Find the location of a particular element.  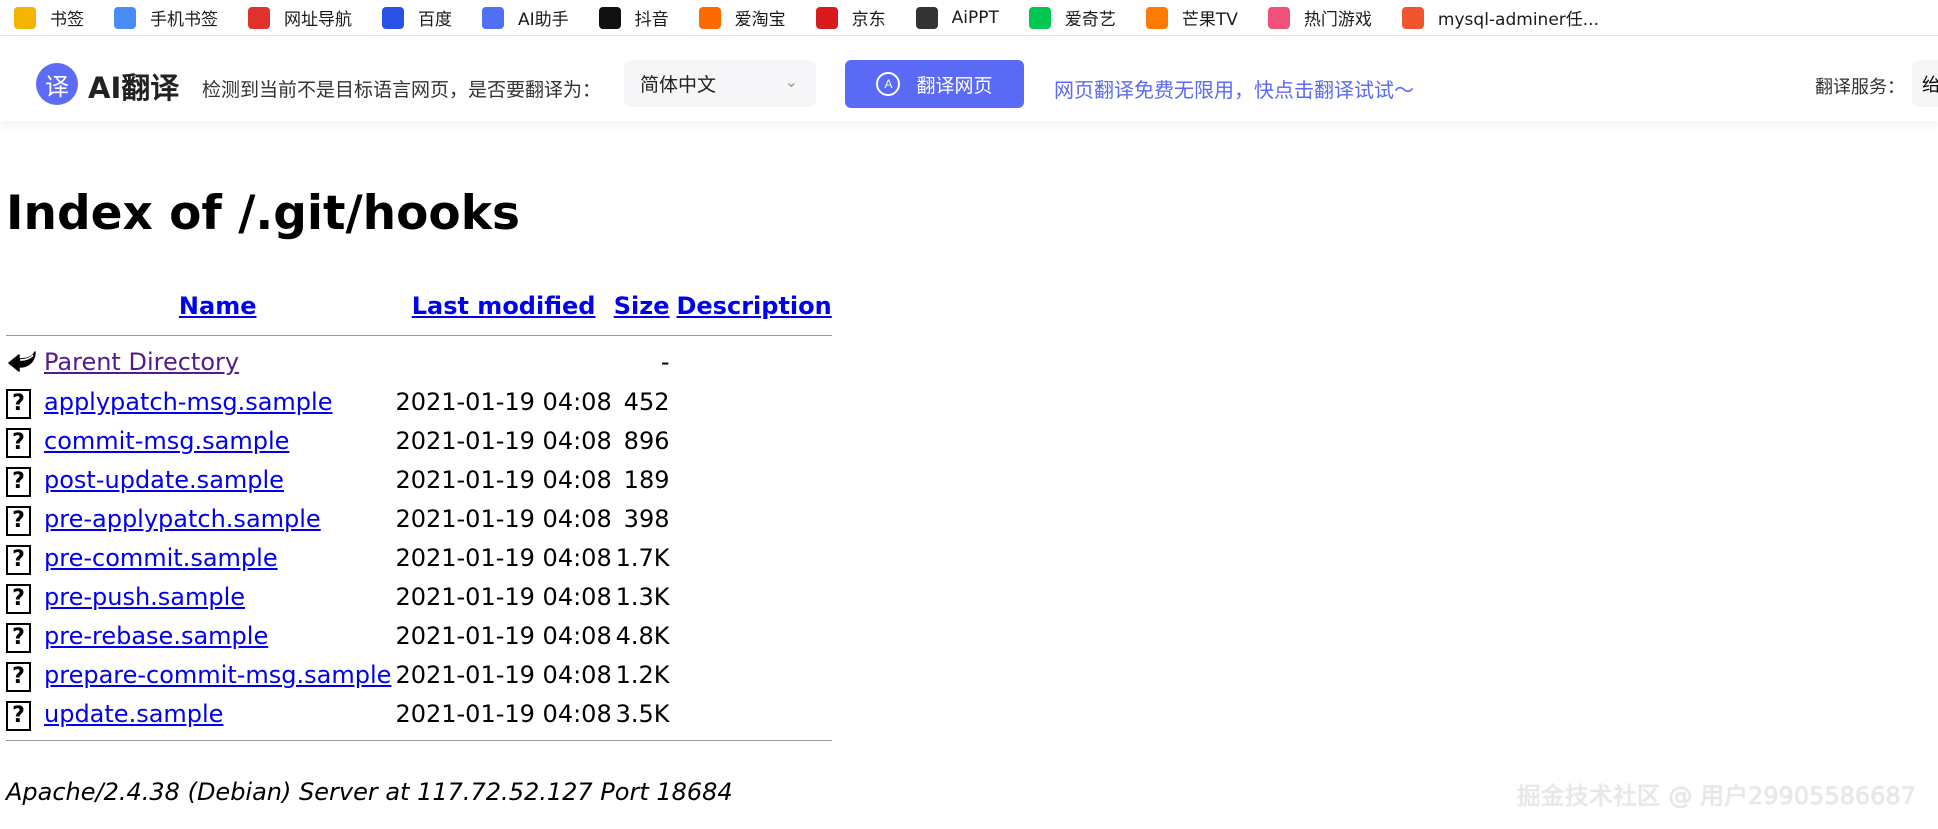

bookmark-item: 爱奇艺 is located at coordinates (1072, 17).